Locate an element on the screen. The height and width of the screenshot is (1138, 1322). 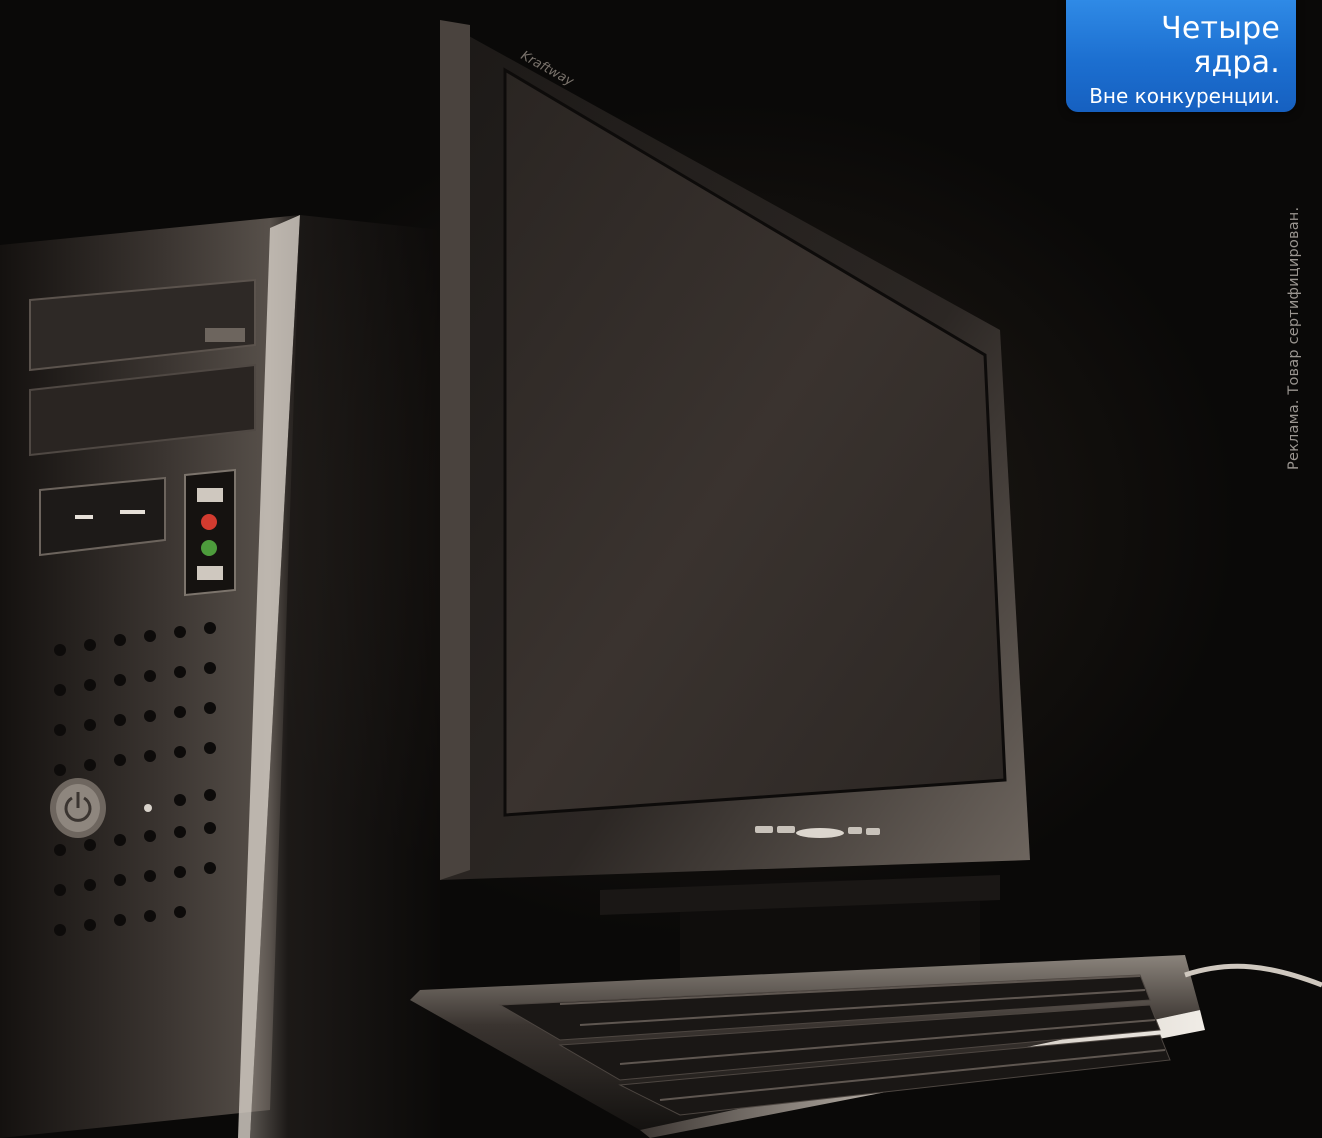
promo-badge: Четыре ядра. Вне конкуренции. is located at coordinates (1181, 56).